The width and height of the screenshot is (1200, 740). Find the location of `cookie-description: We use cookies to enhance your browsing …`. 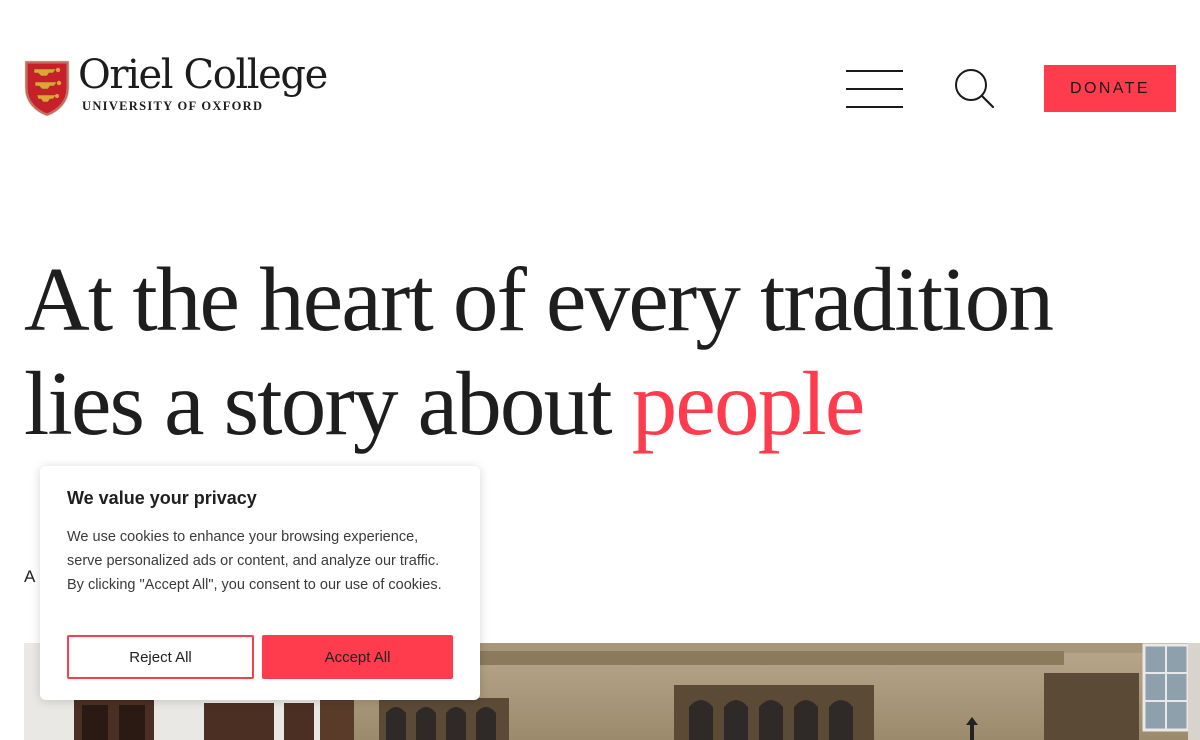

cookie-description: We use cookies to enhance your browsing … is located at coordinates (254, 561).